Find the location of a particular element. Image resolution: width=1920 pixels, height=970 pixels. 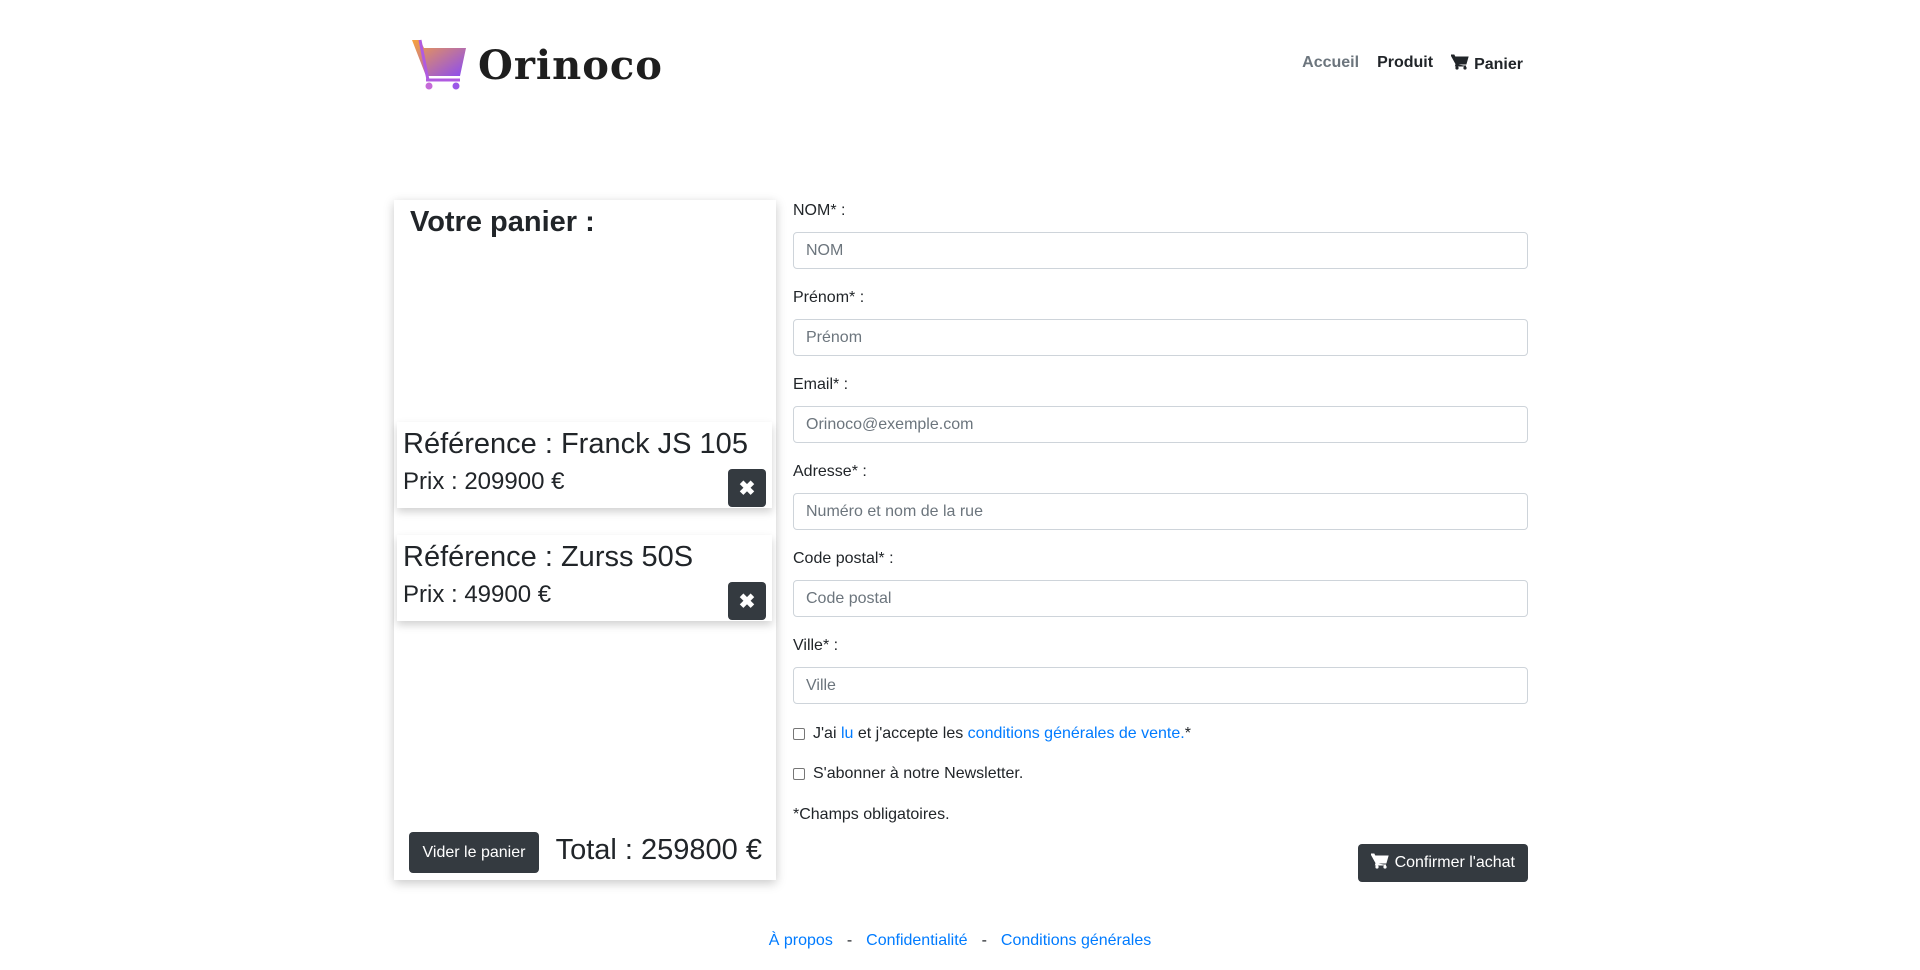

cart-total: Total : 259800 € is located at coordinates (658, 850).